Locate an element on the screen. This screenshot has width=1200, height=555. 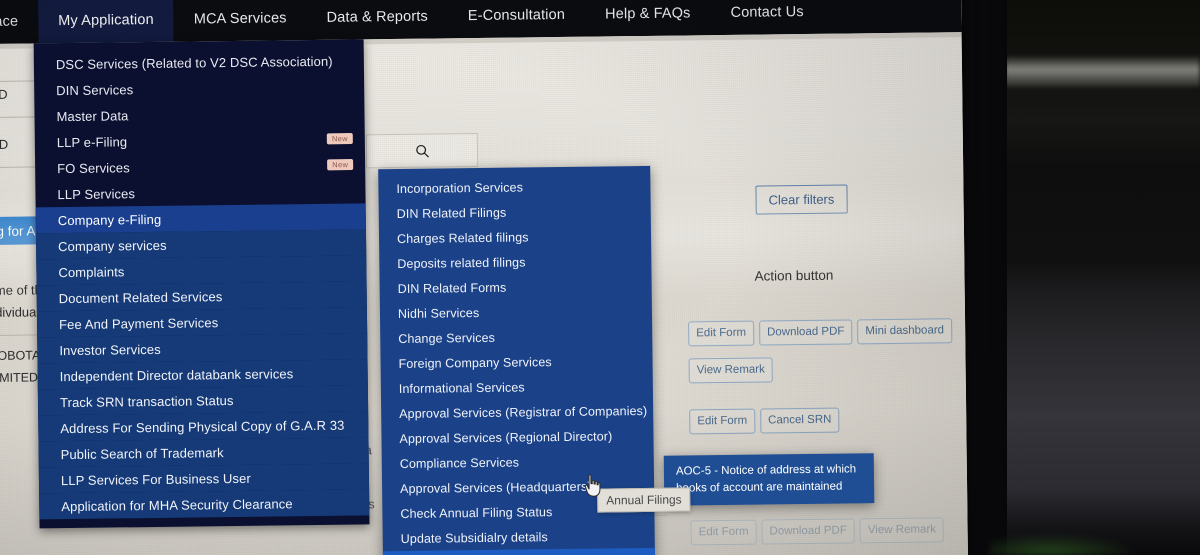
search-input is located at coordinates (422, 151).